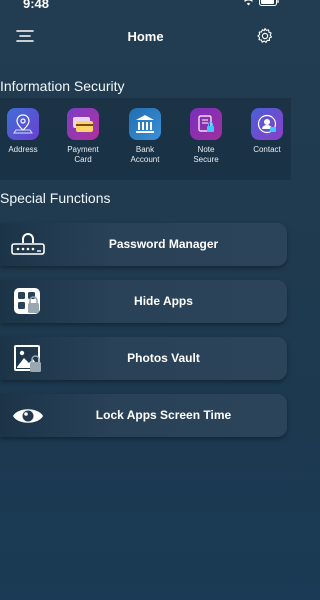  I want to click on password-manager-button: Password Manager, so click(143, 244).